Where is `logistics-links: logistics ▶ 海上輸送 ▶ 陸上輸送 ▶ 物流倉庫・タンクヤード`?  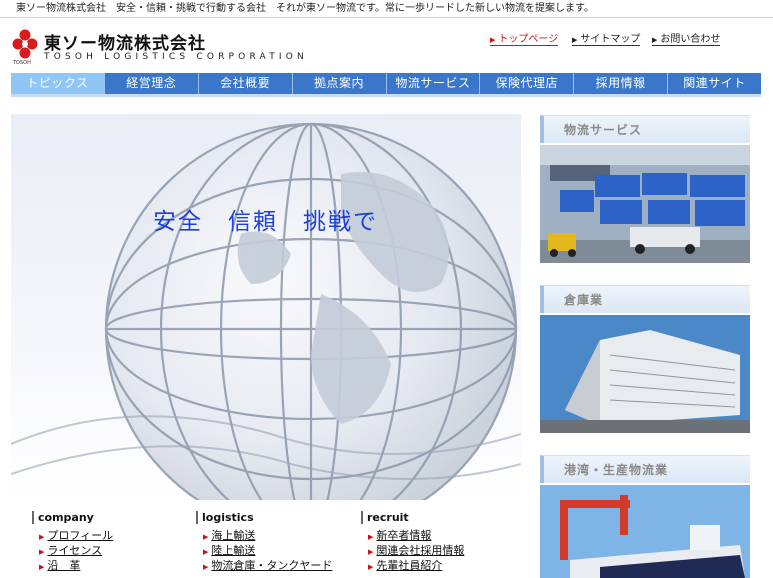 logistics-links: logistics ▶ 海上輸送 ▶ 陸上輸送 ▶ 物流倉庫・タンクヤード is located at coordinates (276, 542).